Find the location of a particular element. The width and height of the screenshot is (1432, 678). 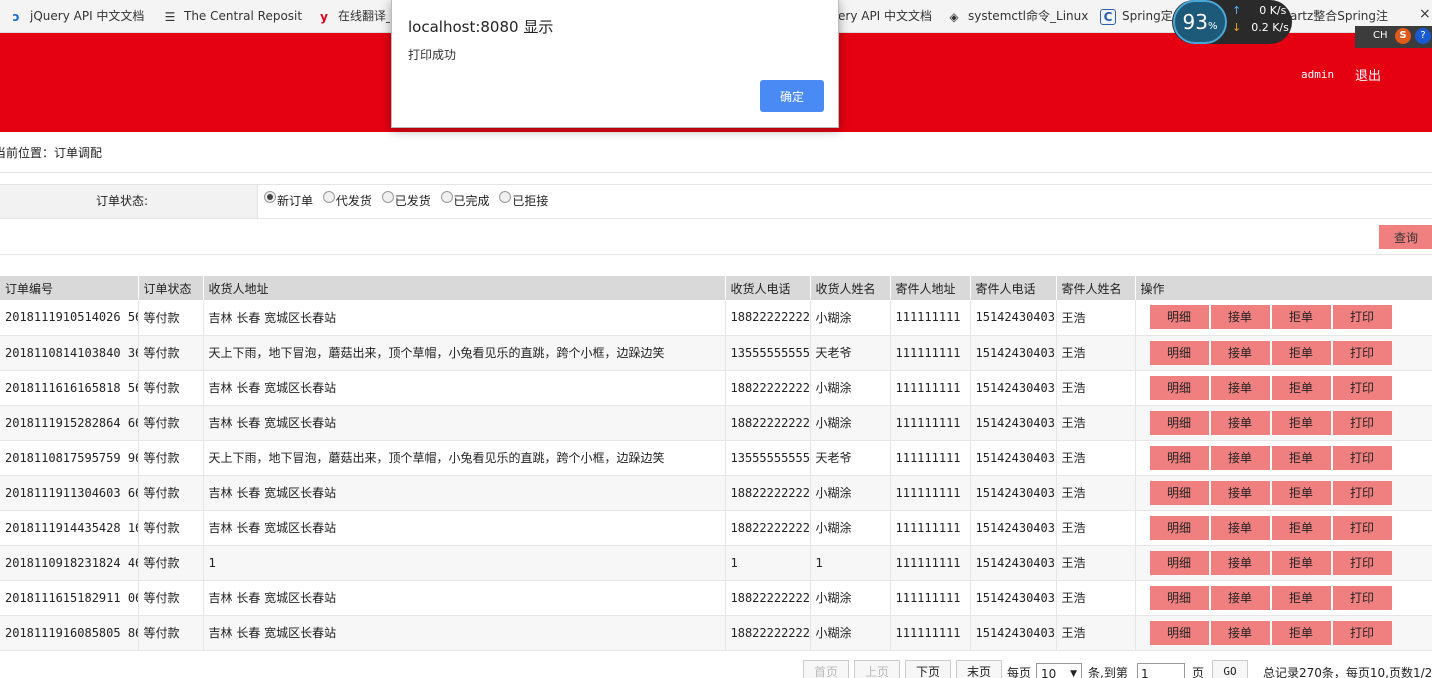

cell-order-no: 2018110817595759 96d1d is located at coordinates (69, 458).